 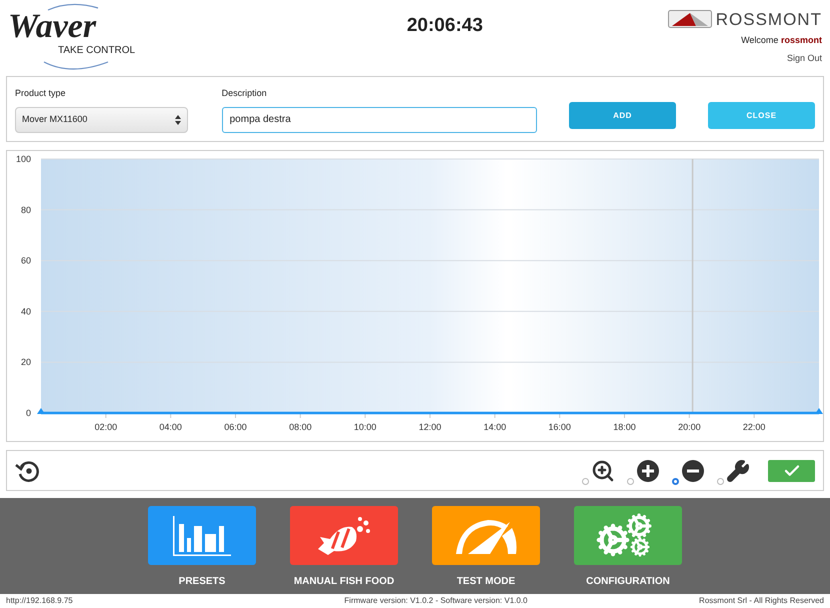 What do you see at coordinates (28, 413) in the screenshot?
I see `y-tick-label: 0` at bounding box center [28, 413].